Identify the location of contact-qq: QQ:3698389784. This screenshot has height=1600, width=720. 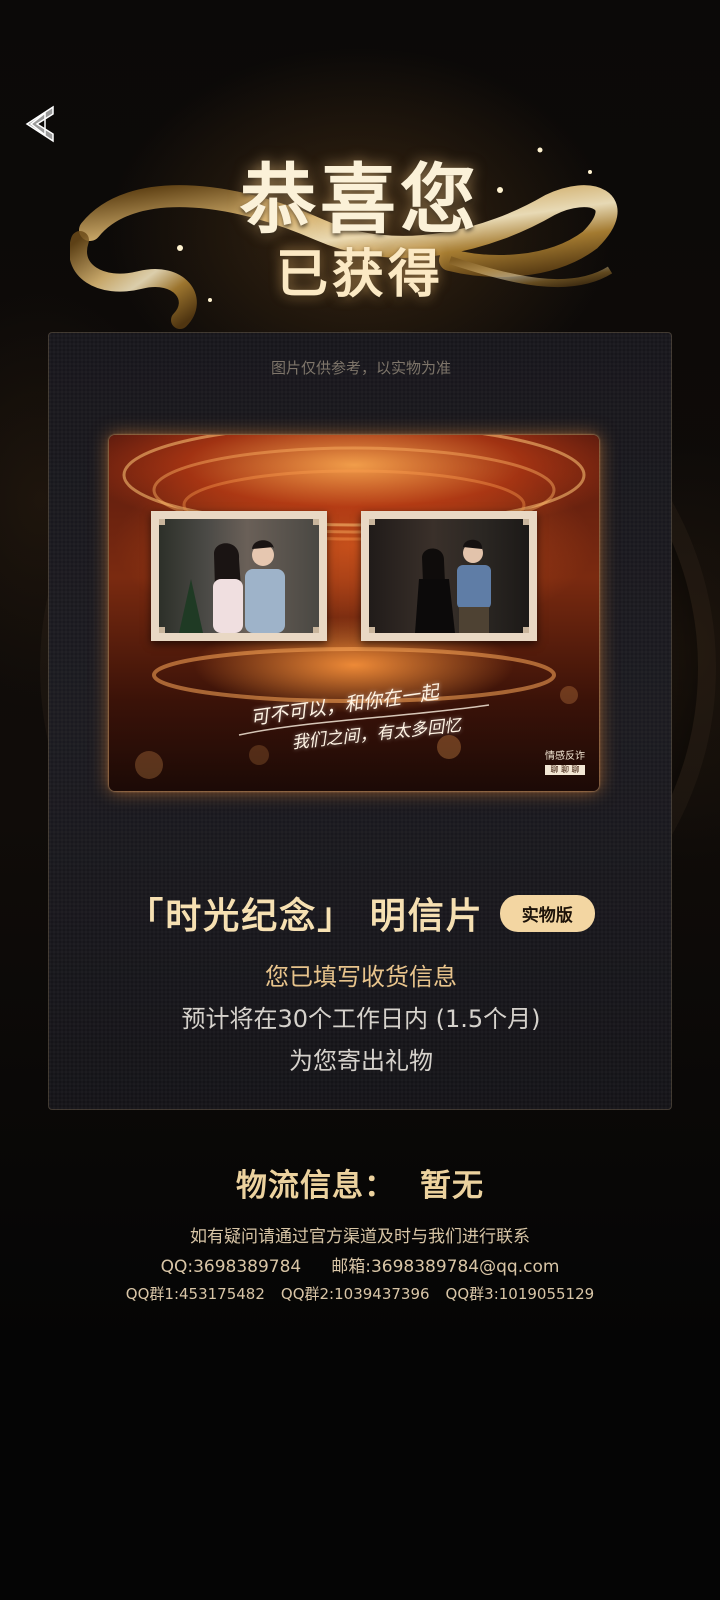
(231, 1267).